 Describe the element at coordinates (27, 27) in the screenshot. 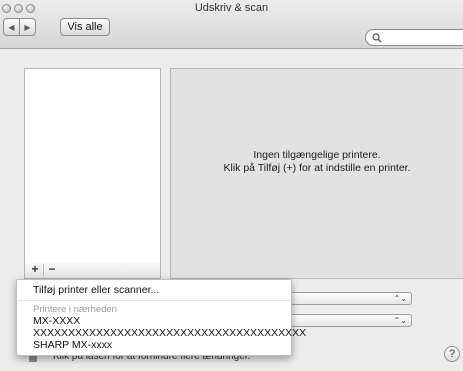

I see `forward-button: ▶` at that location.